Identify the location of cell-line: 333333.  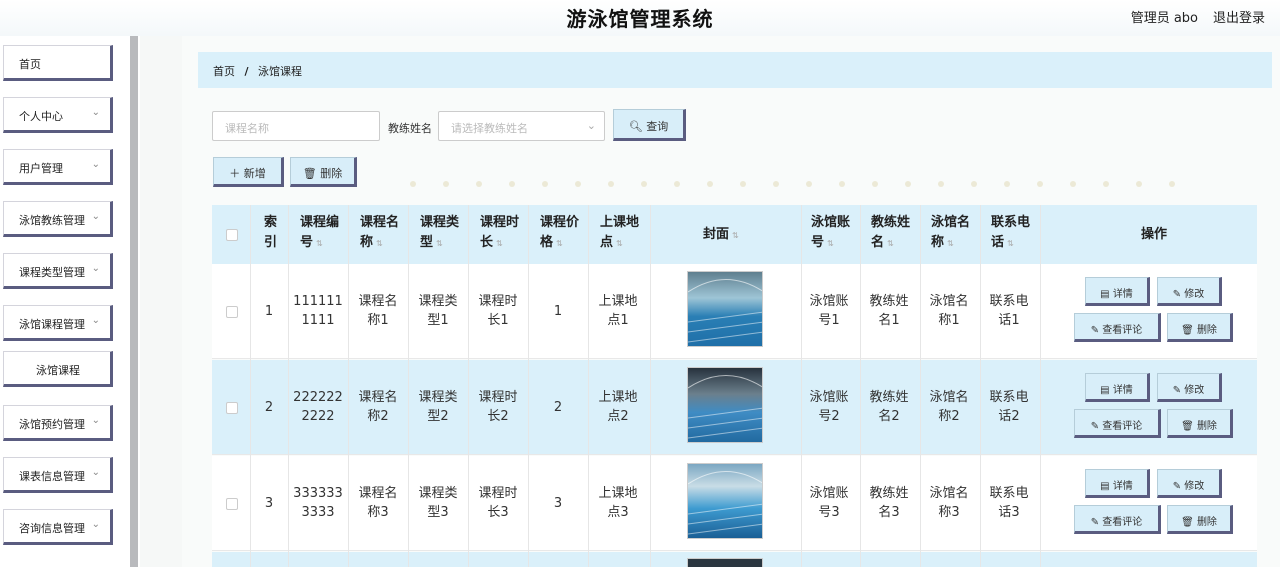
(318, 493).